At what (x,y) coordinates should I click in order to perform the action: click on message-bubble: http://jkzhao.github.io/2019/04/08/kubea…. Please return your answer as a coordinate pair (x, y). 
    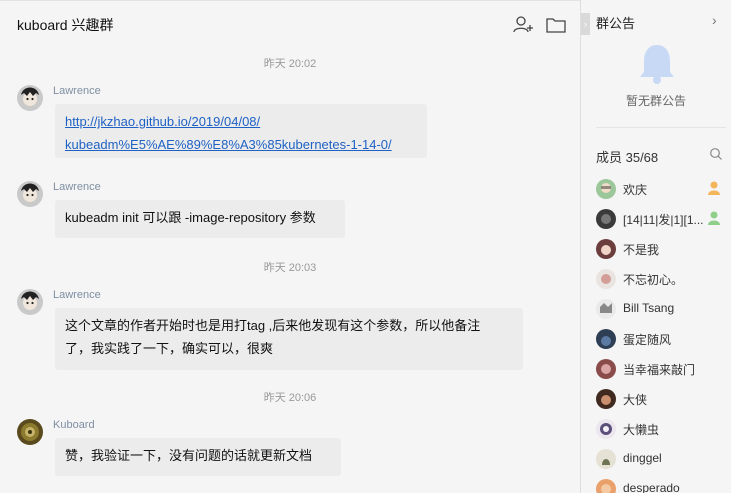
    Looking at the image, I should click on (241, 131).